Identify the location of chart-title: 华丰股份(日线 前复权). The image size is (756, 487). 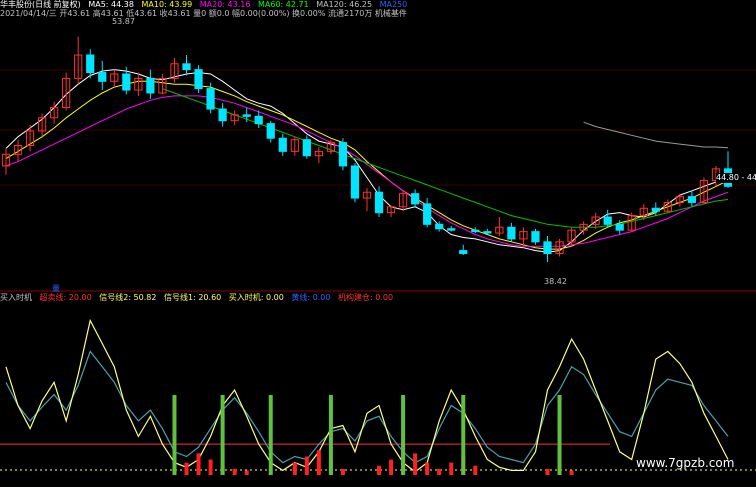
(40, 4).